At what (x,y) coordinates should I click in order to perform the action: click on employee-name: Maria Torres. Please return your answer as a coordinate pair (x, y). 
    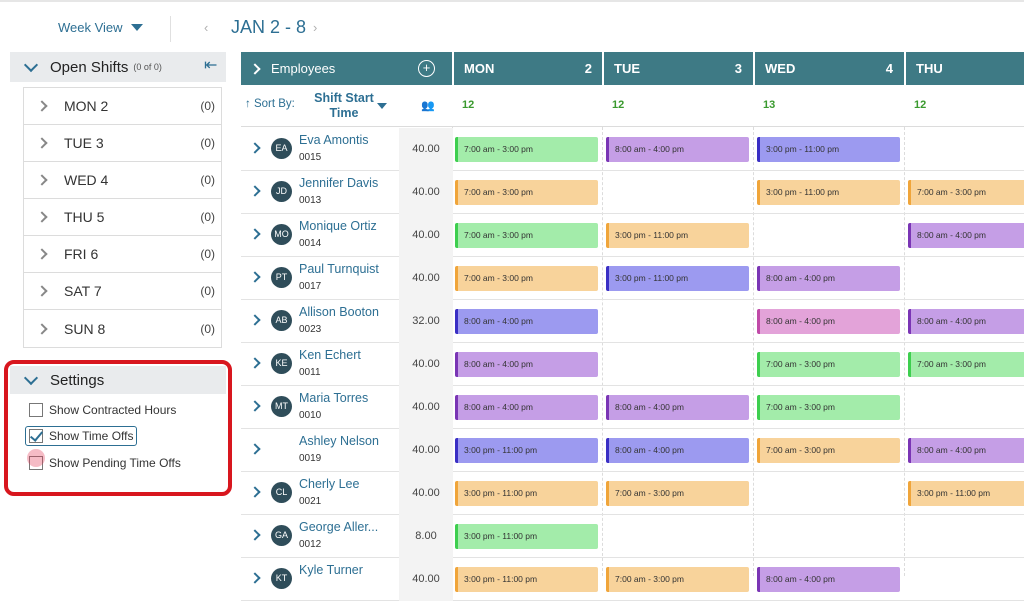
    Looking at the image, I should click on (333, 398).